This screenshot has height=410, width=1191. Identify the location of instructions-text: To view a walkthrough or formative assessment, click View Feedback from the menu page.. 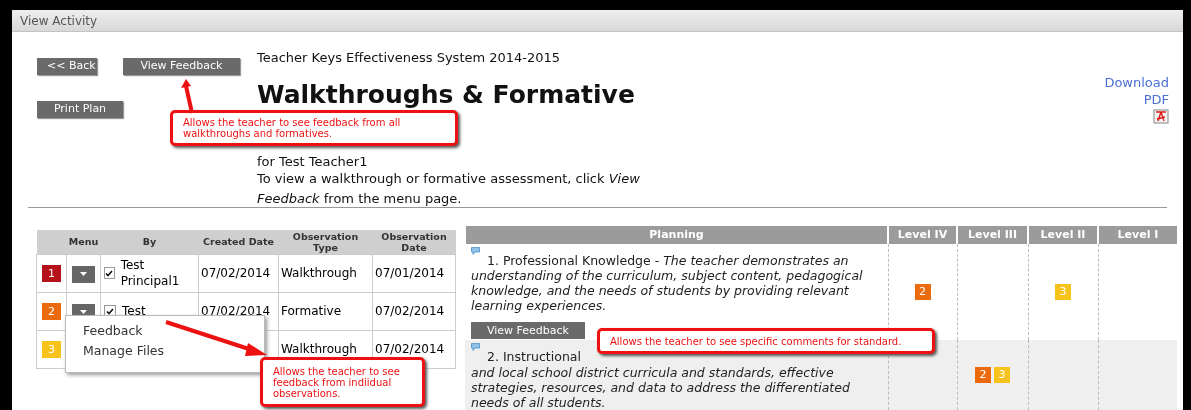
(449, 189).